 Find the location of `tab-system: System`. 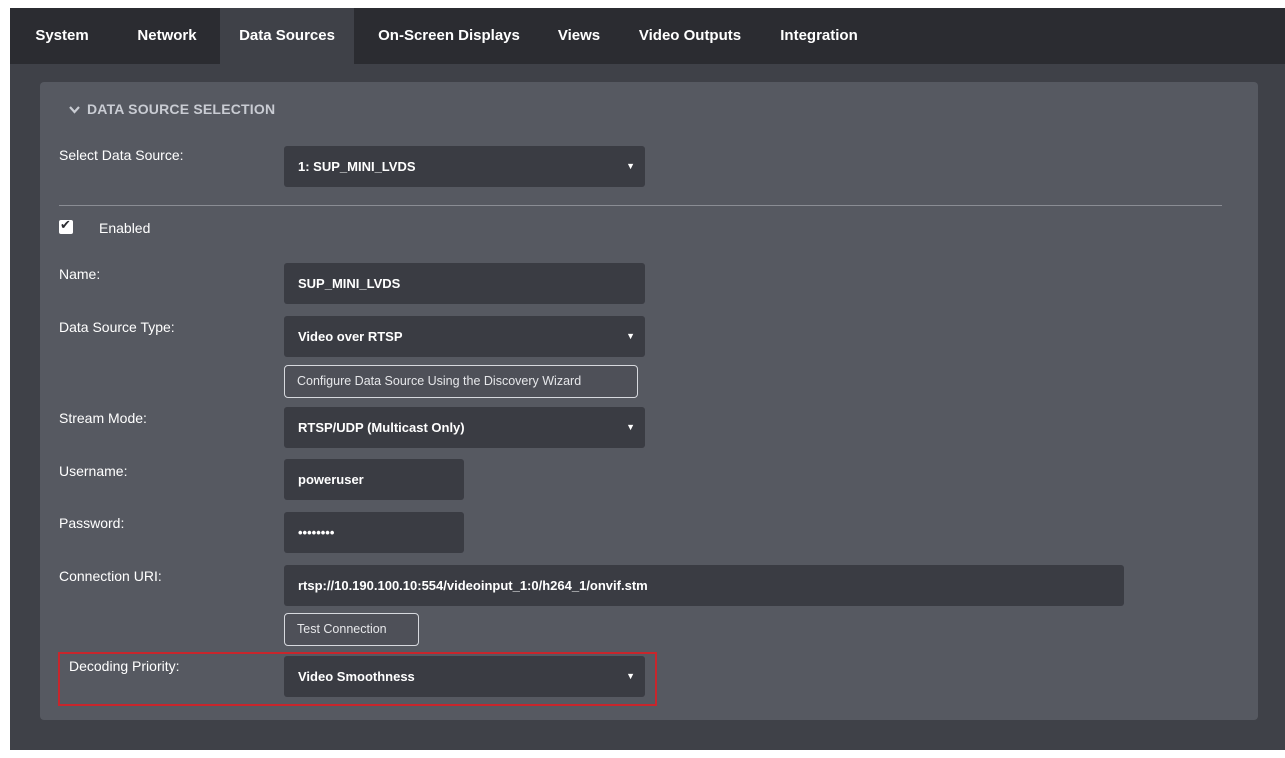

tab-system: System is located at coordinates (62, 36).